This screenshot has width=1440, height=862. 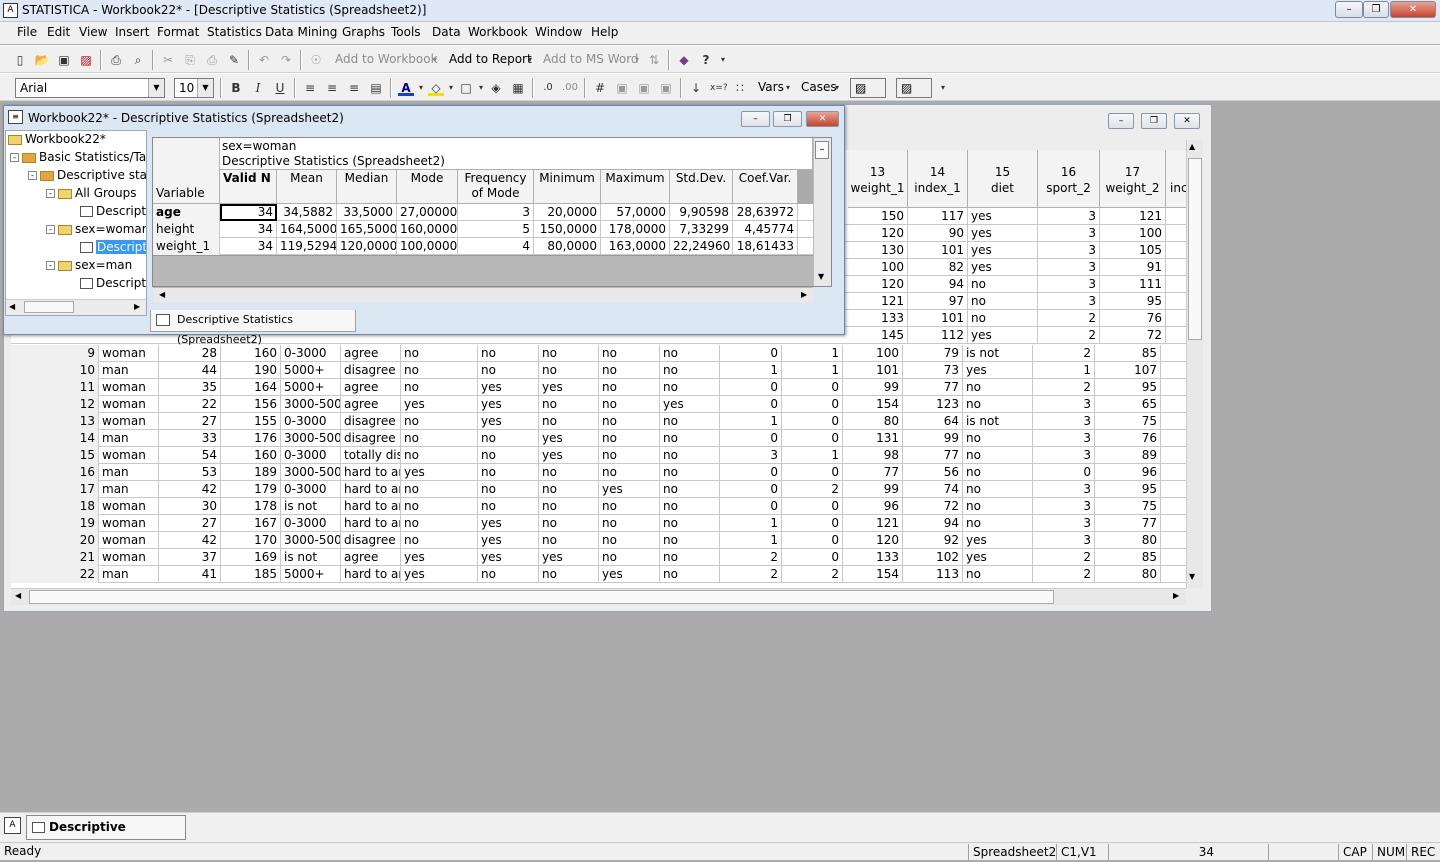 What do you see at coordinates (451, 88) in the screenshot?
I see `chevron-down-icon: ▾` at bounding box center [451, 88].